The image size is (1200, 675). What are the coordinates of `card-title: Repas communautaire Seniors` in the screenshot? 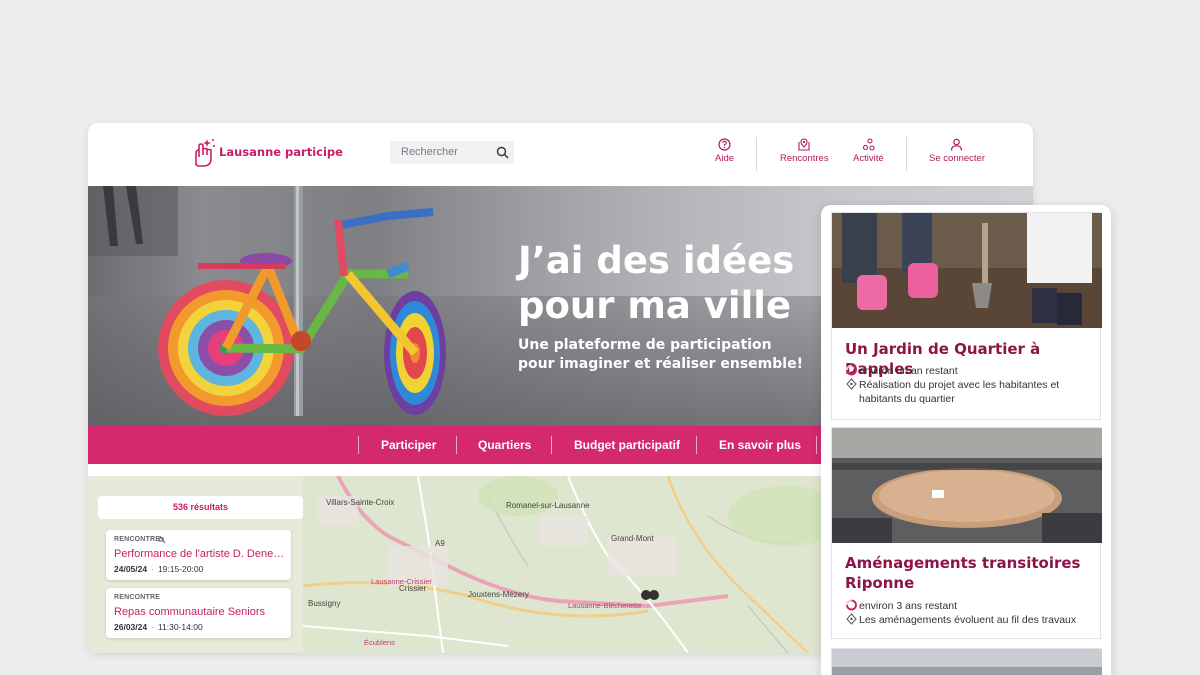 It's located at (190, 612).